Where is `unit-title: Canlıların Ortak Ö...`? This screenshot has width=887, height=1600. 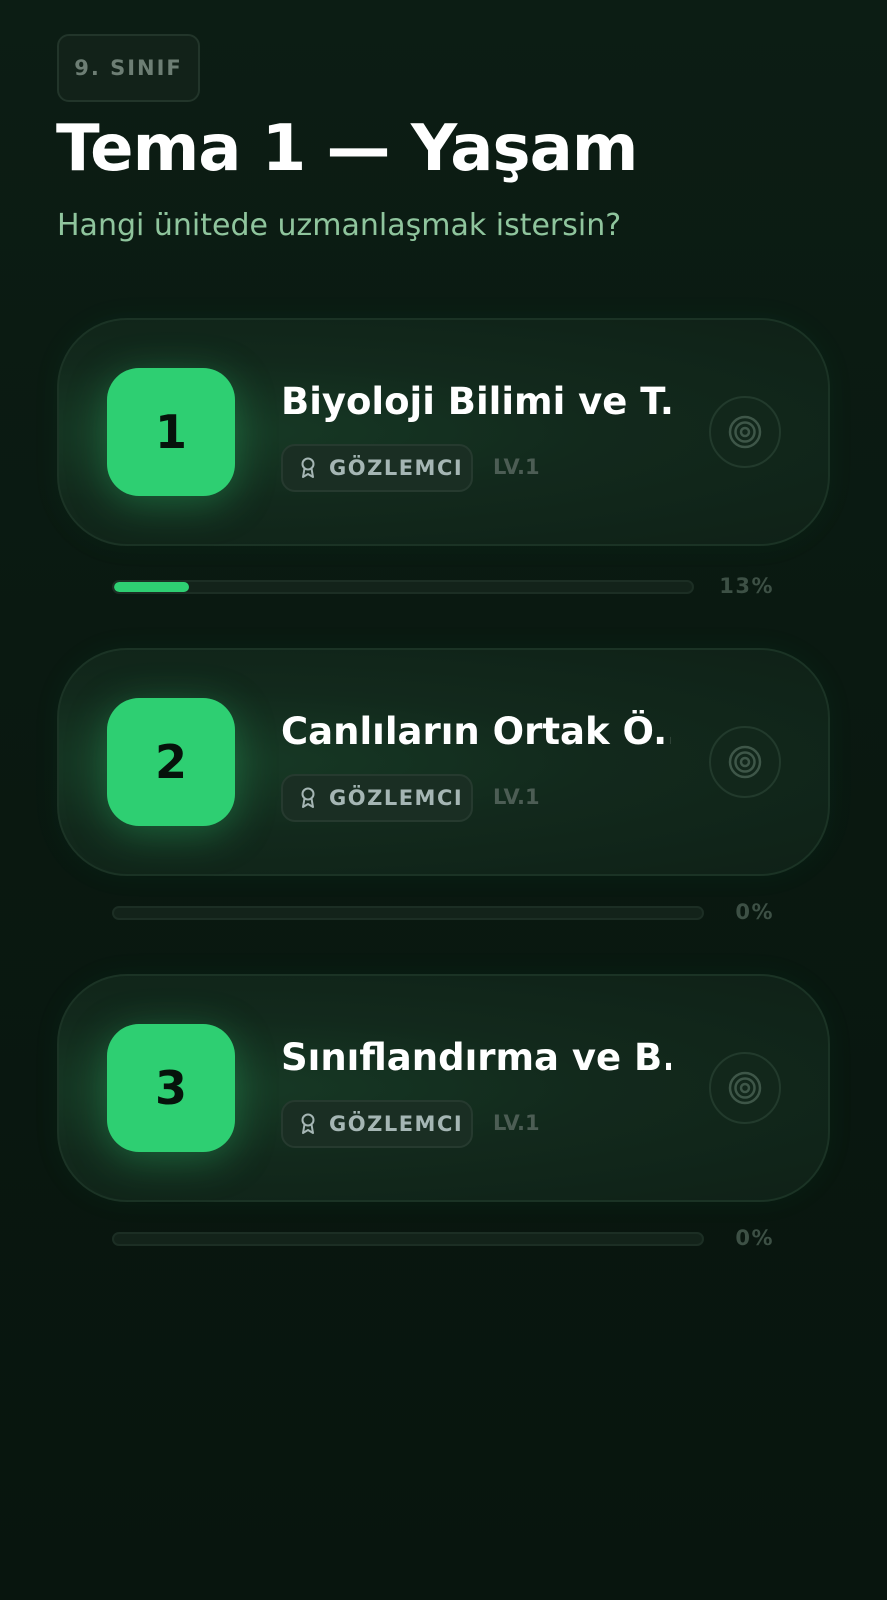 unit-title: Canlıların Ortak Ö... is located at coordinates (476, 731).